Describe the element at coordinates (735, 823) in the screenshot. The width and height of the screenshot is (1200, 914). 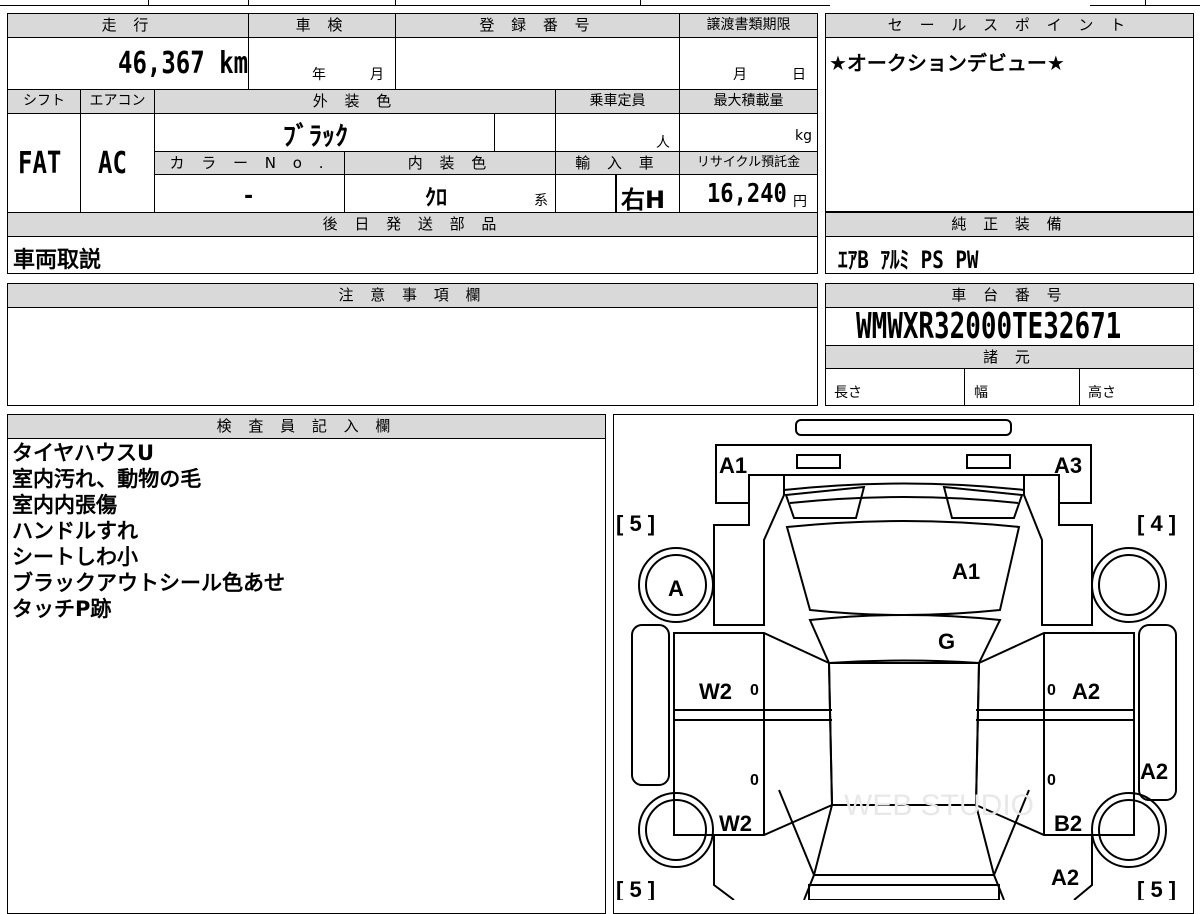
I see `mark-rear-left-door: W2` at that location.